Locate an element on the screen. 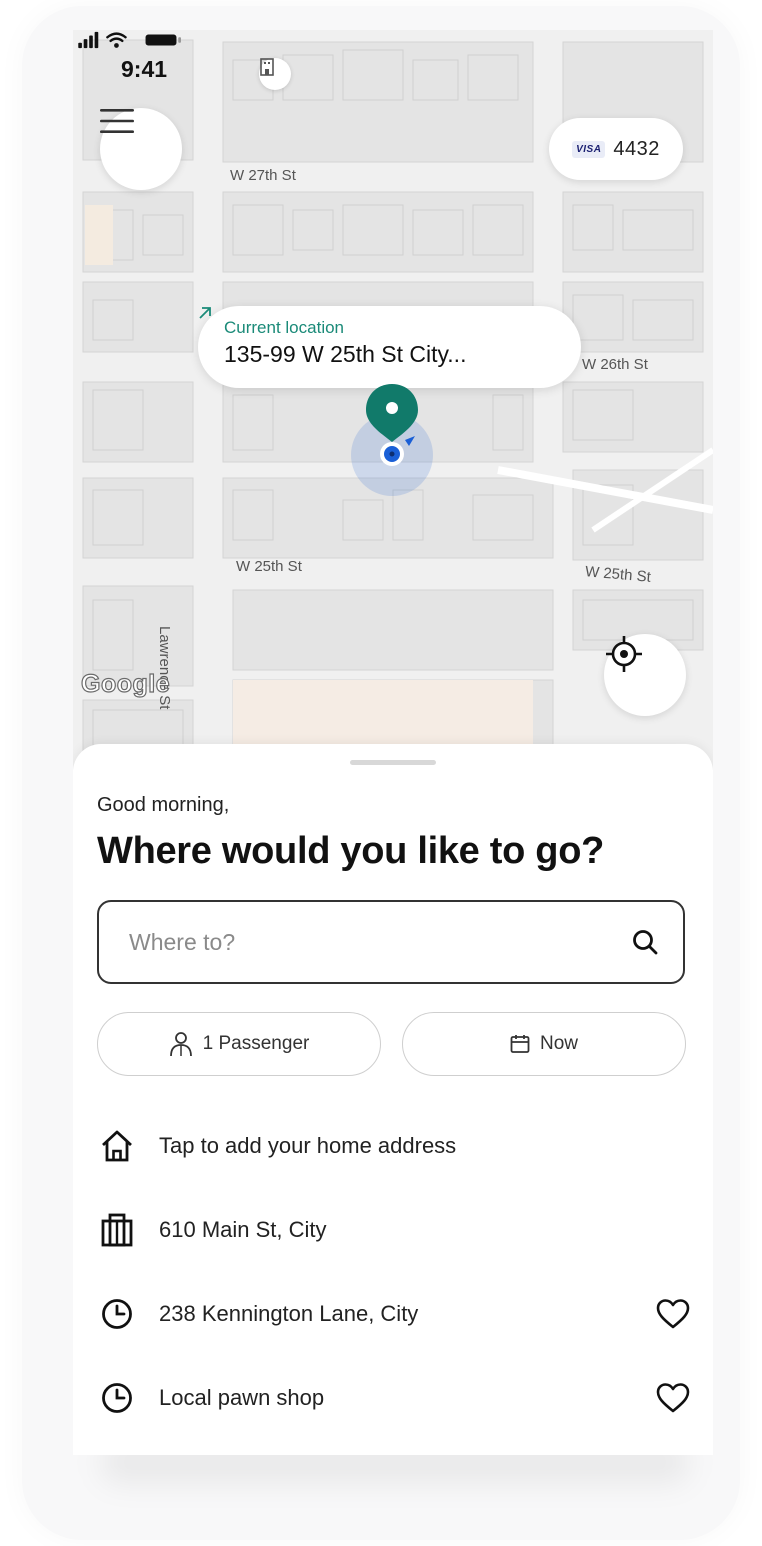 Image resolution: width=762 pixels, height=1546 pixels. destination-label: 238 Kennington Lane, City is located at coordinates (289, 1313).